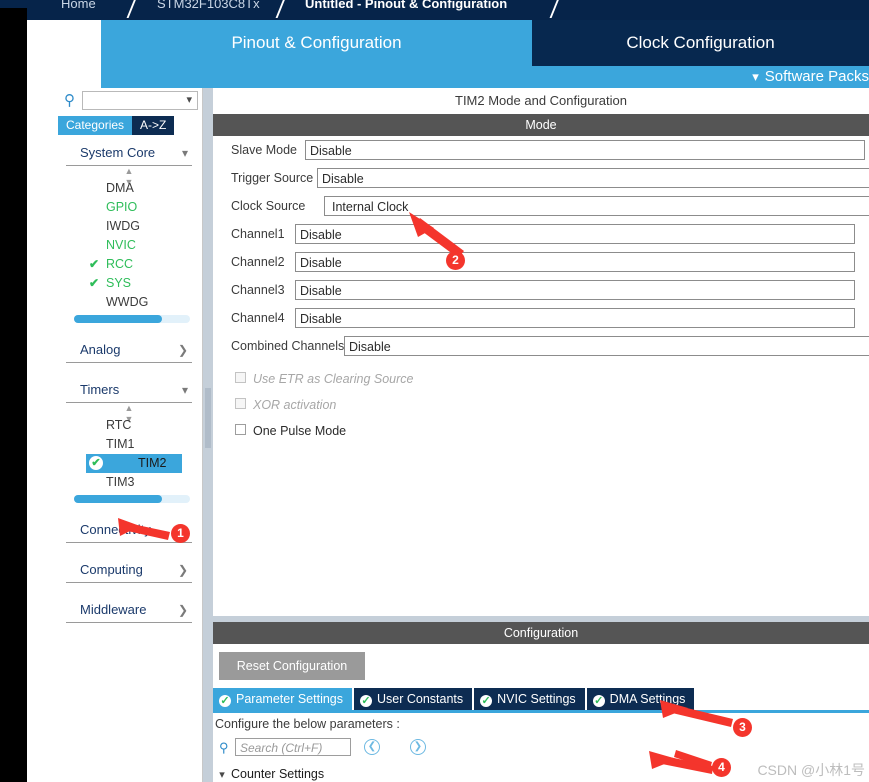 This screenshot has height=782, width=869. Describe the element at coordinates (575, 318) in the screenshot. I see `channel4-select: Disable` at that location.